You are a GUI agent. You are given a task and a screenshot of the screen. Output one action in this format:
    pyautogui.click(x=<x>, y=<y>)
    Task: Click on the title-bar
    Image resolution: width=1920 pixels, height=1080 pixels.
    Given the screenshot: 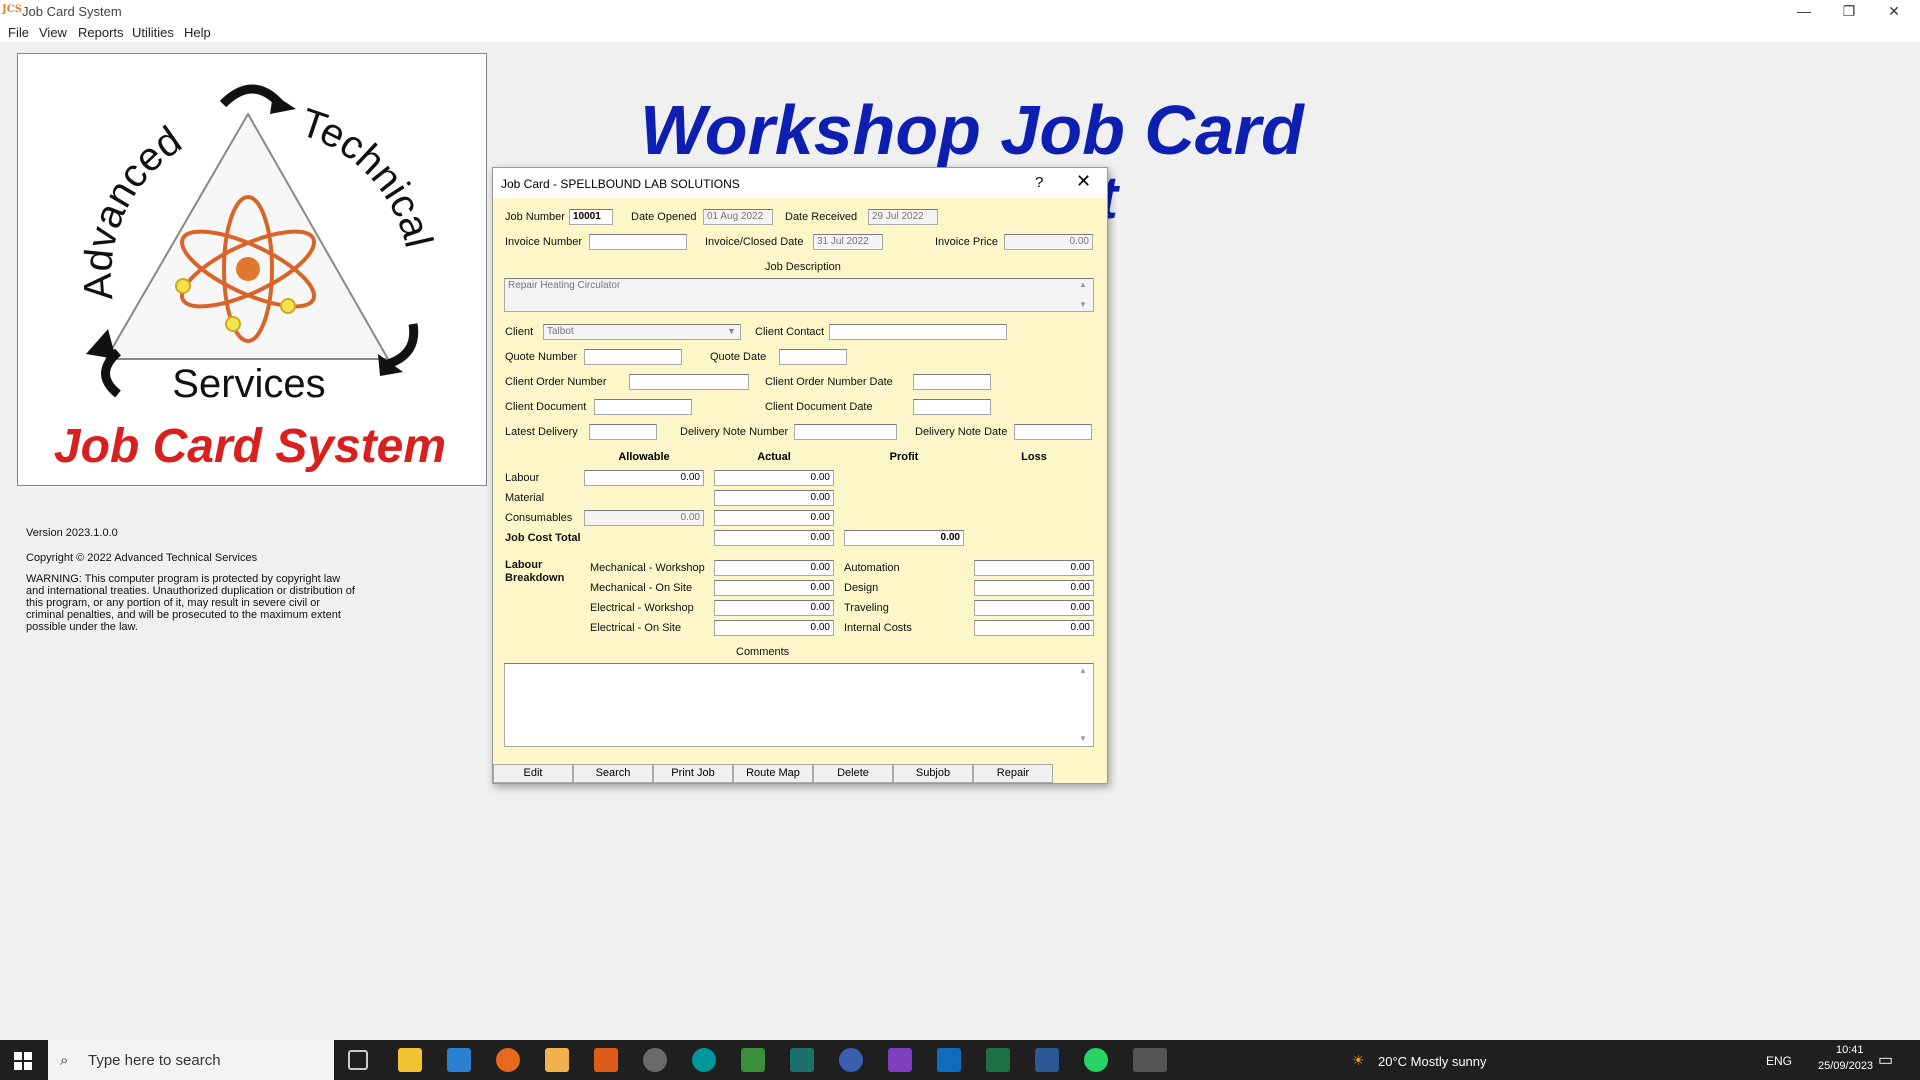 What is the action you would take?
    pyautogui.click(x=960, y=11)
    